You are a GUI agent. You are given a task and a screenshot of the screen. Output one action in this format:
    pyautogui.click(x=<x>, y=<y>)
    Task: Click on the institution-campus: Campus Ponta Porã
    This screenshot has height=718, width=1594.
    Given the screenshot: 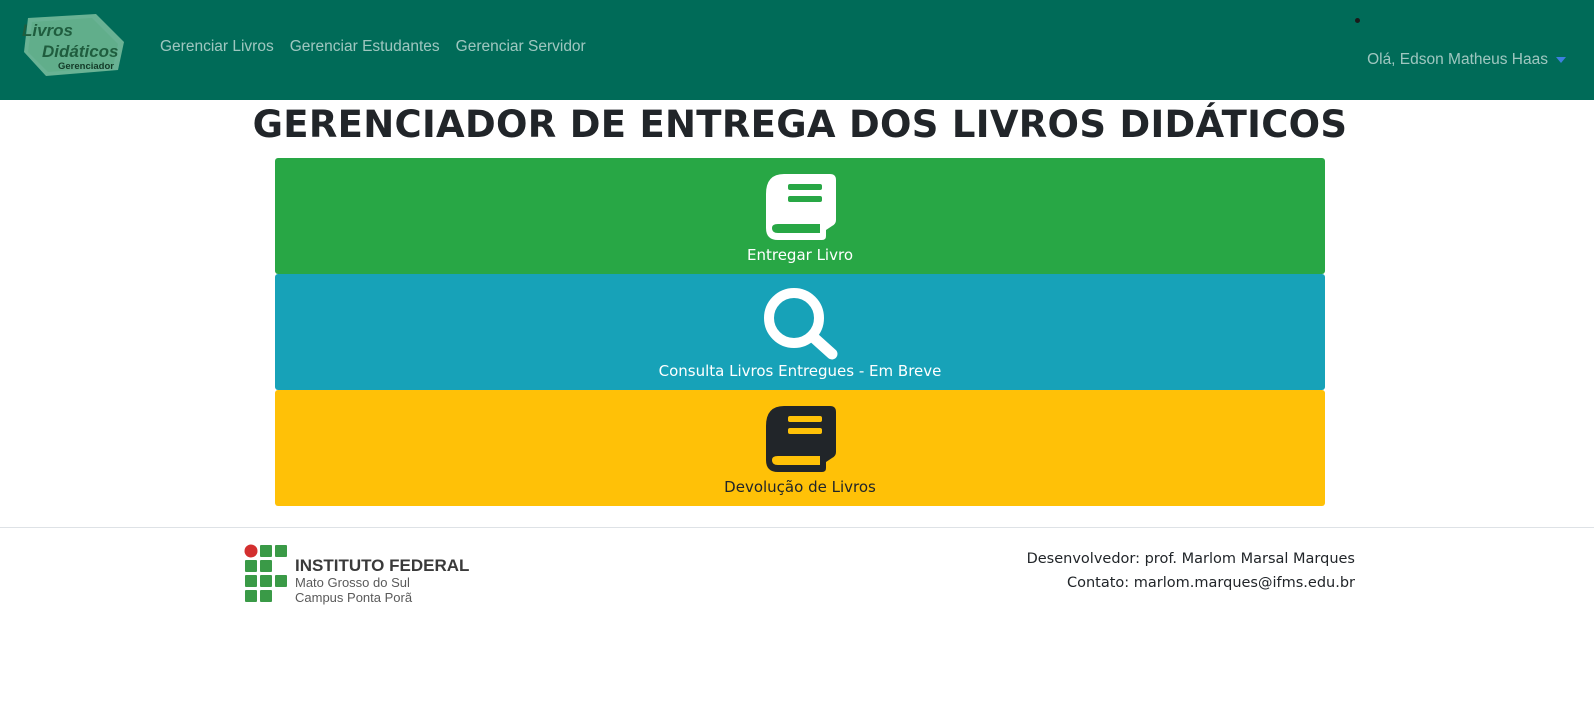 What is the action you would take?
    pyautogui.click(x=354, y=597)
    